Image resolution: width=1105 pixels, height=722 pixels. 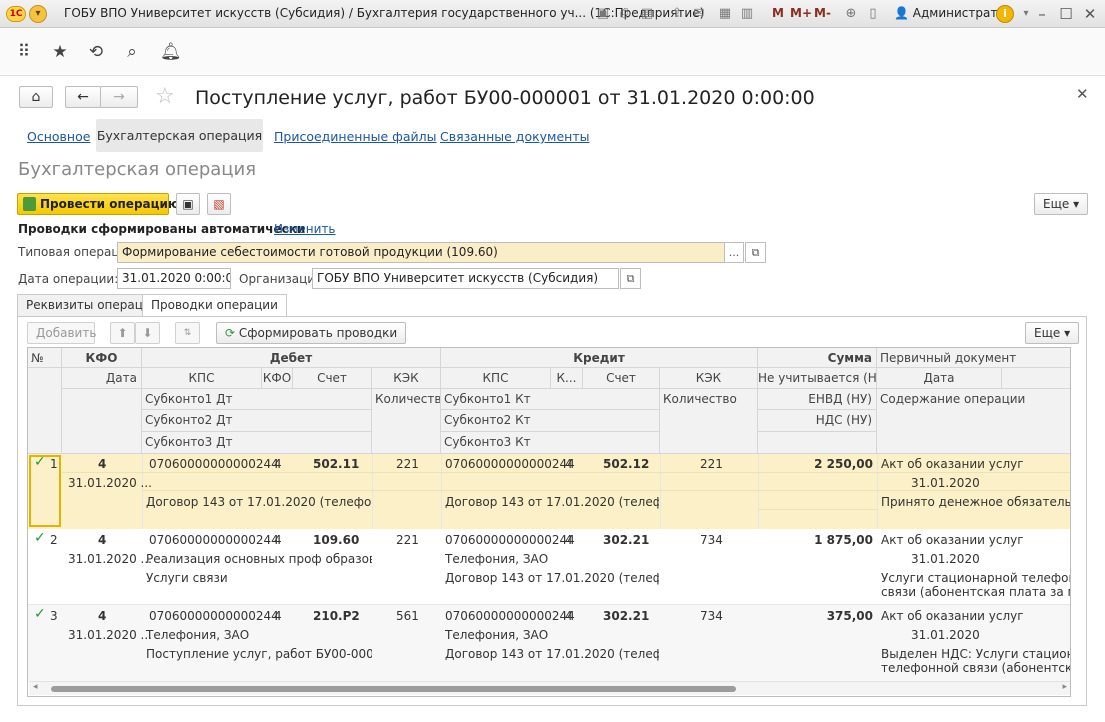 What do you see at coordinates (202, 378) in the screenshot?
I see `header-dt-kps: КПС` at bounding box center [202, 378].